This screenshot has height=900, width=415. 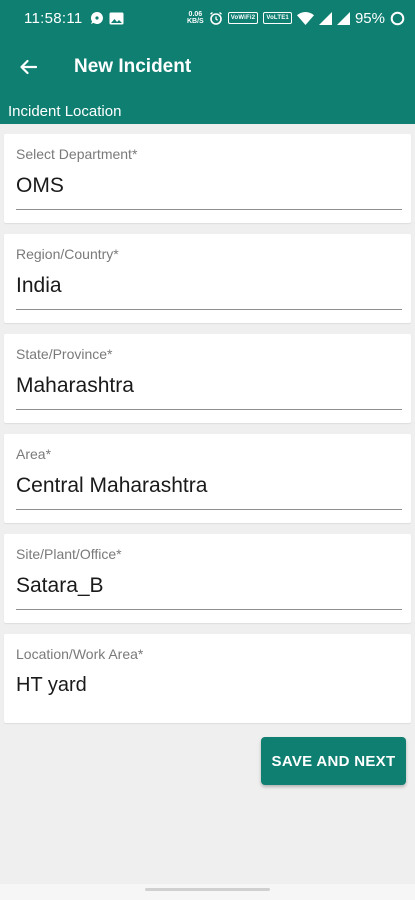 What do you see at coordinates (34, 454) in the screenshot?
I see `field-label: Area*` at bounding box center [34, 454].